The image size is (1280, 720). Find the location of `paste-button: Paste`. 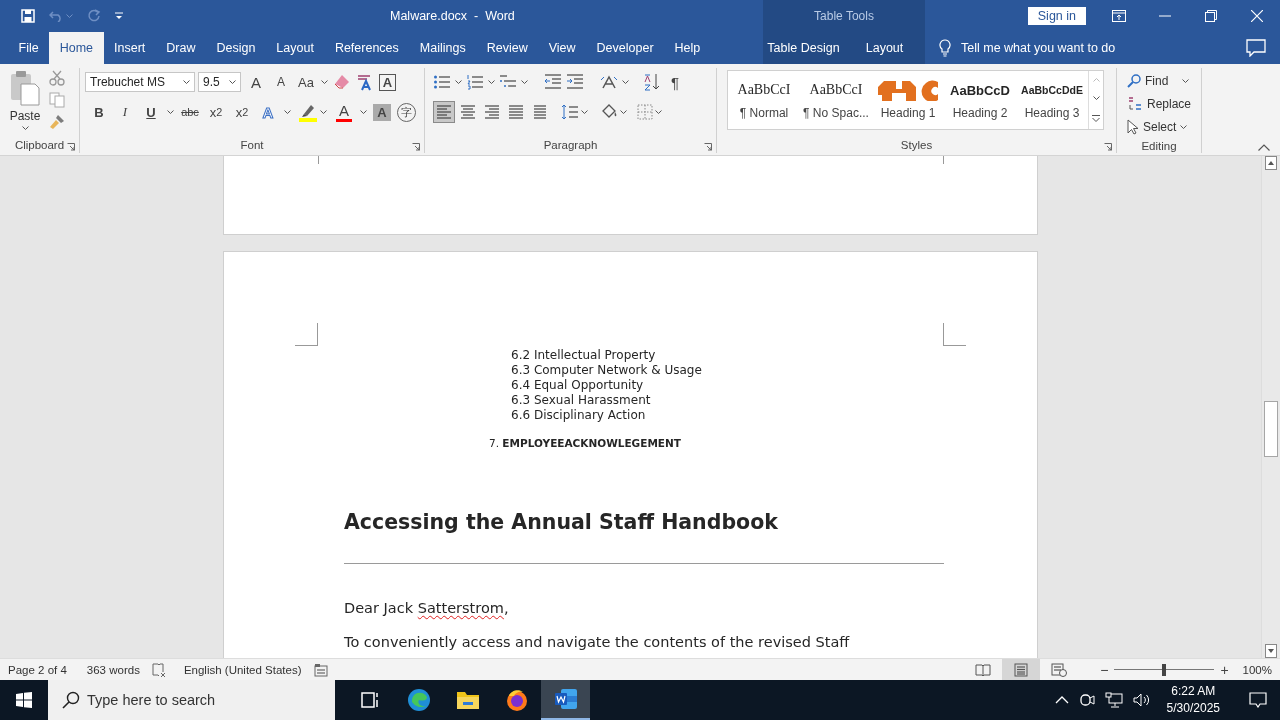

paste-button: Paste is located at coordinates (25, 102).